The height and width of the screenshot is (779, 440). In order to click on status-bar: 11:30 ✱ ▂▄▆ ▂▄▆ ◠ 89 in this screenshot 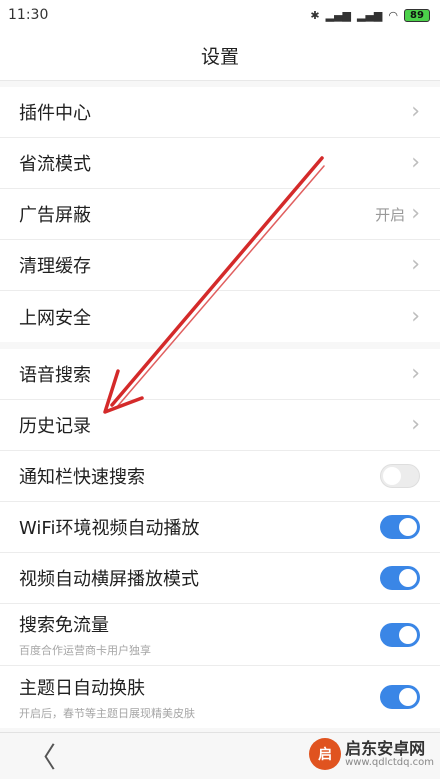, I will do `click(220, 15)`.